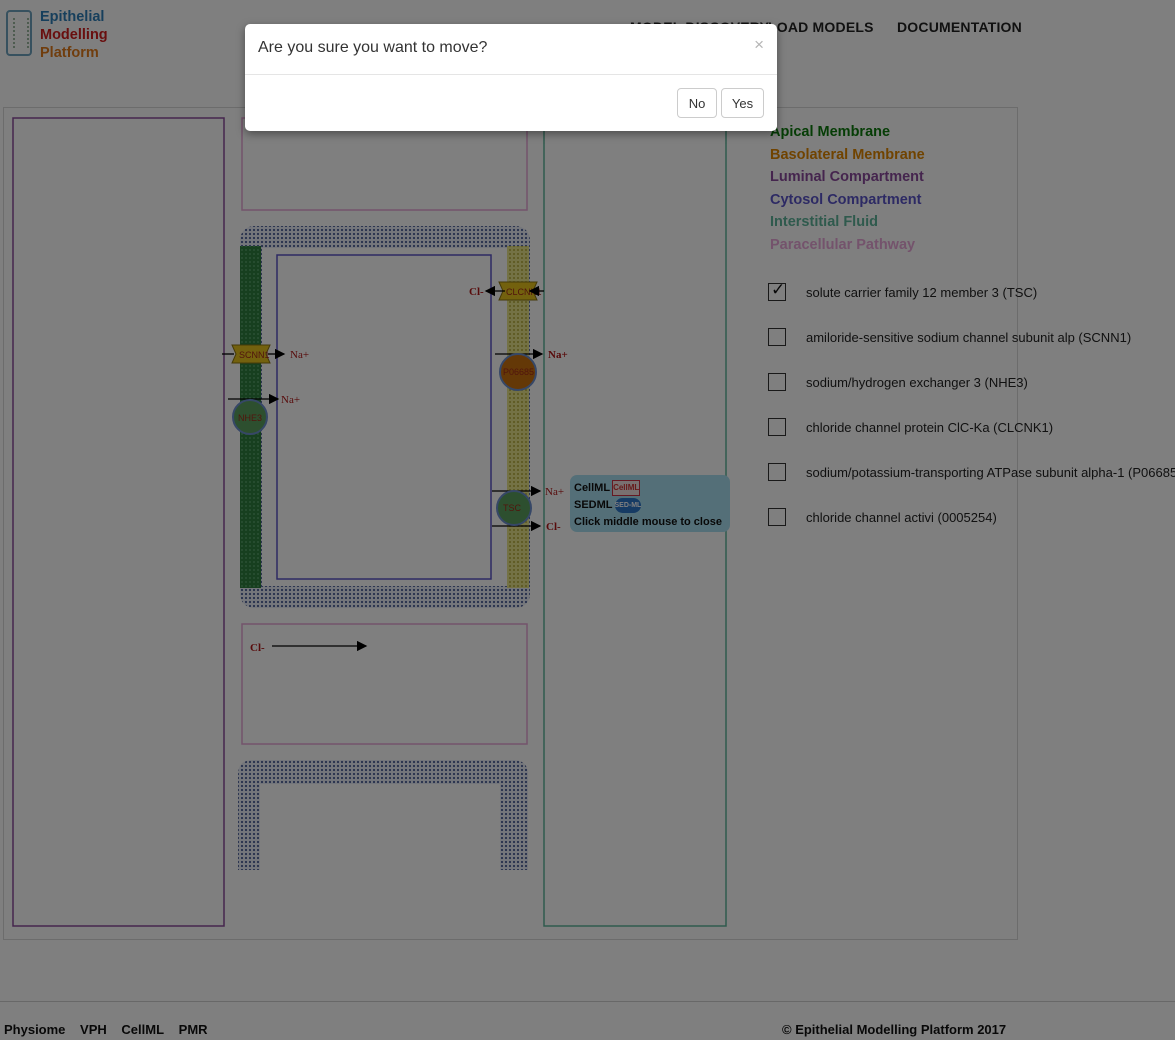 The width and height of the screenshot is (1175, 1040). What do you see at coordinates (511, 77) in the screenshot?
I see `confirm-move-dialog: Are you sure you want to move? × No Yes` at bounding box center [511, 77].